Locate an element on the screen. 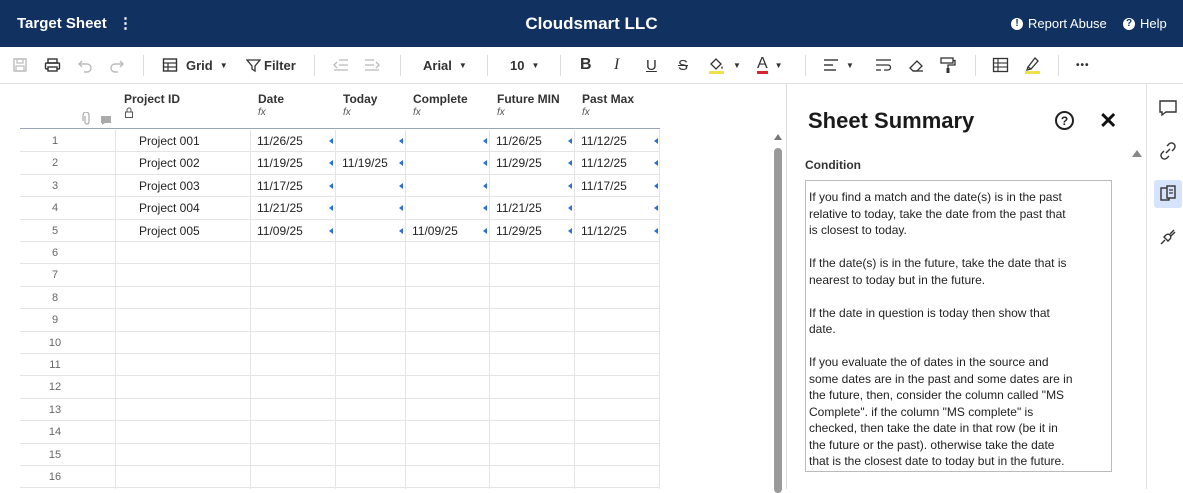 The height and width of the screenshot is (493, 1183). table-row: 7 is located at coordinates (340, 275).